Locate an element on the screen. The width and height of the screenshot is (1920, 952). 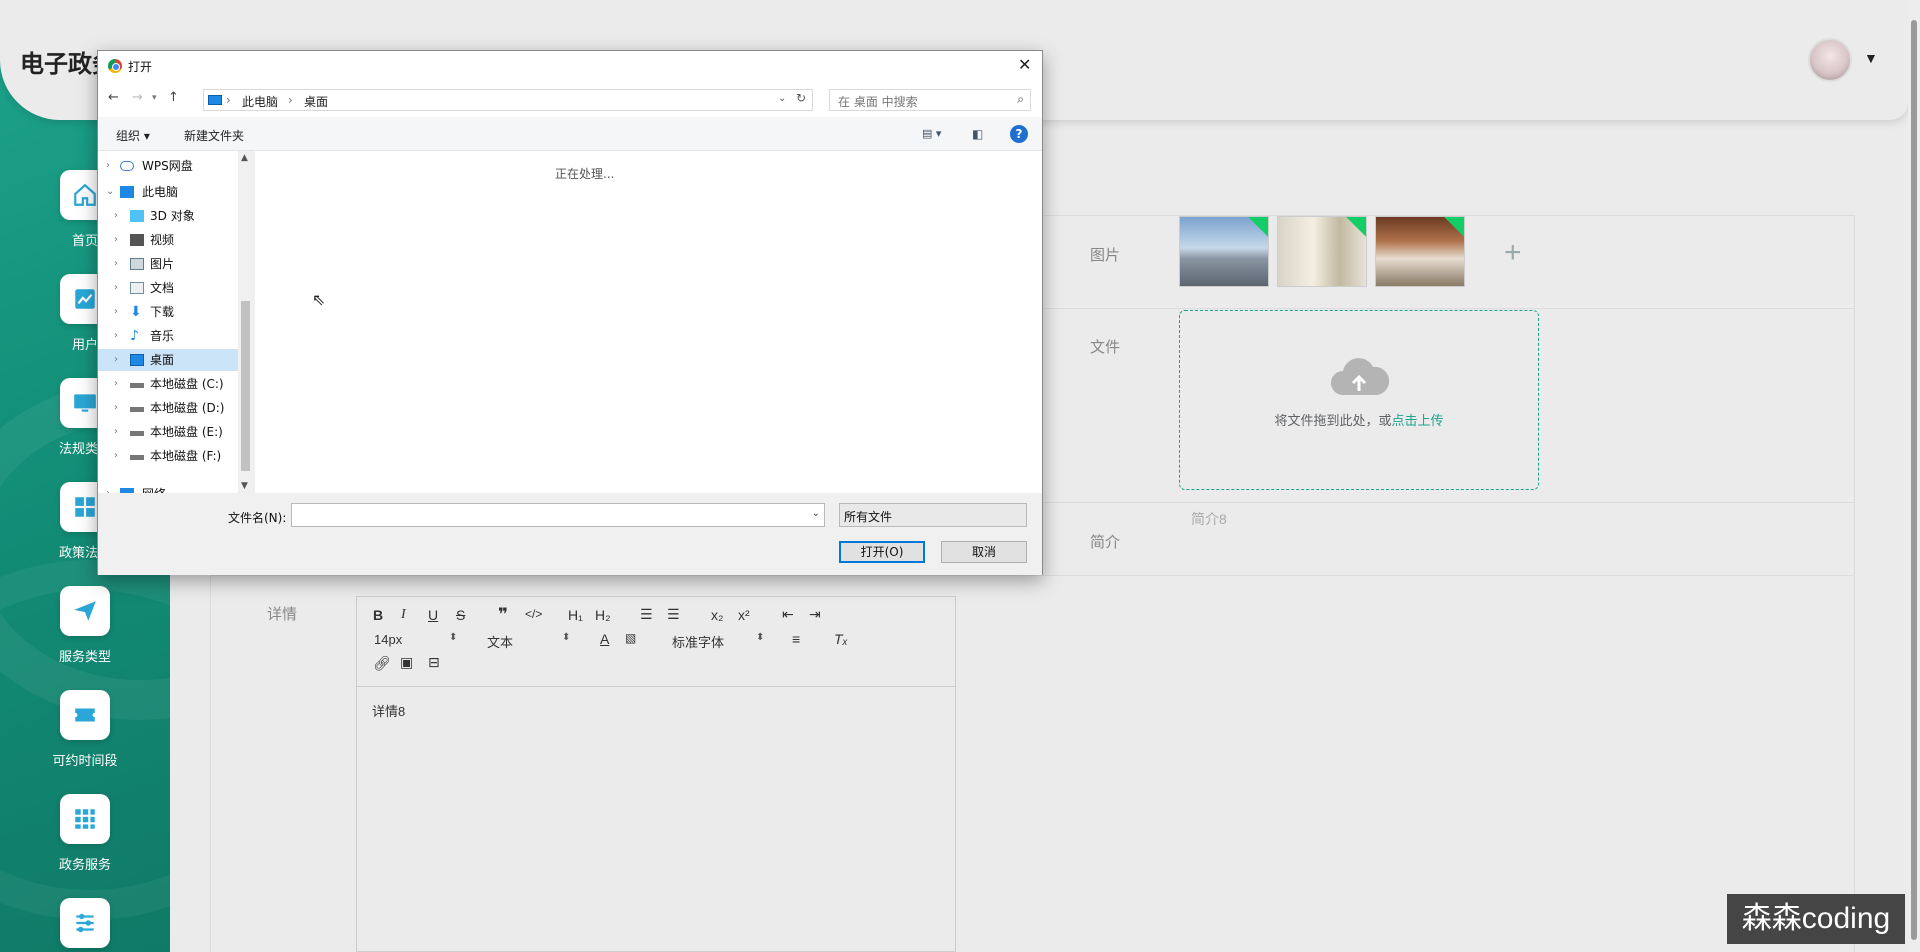
dialog-title: 打开 is located at coordinates (140, 67).